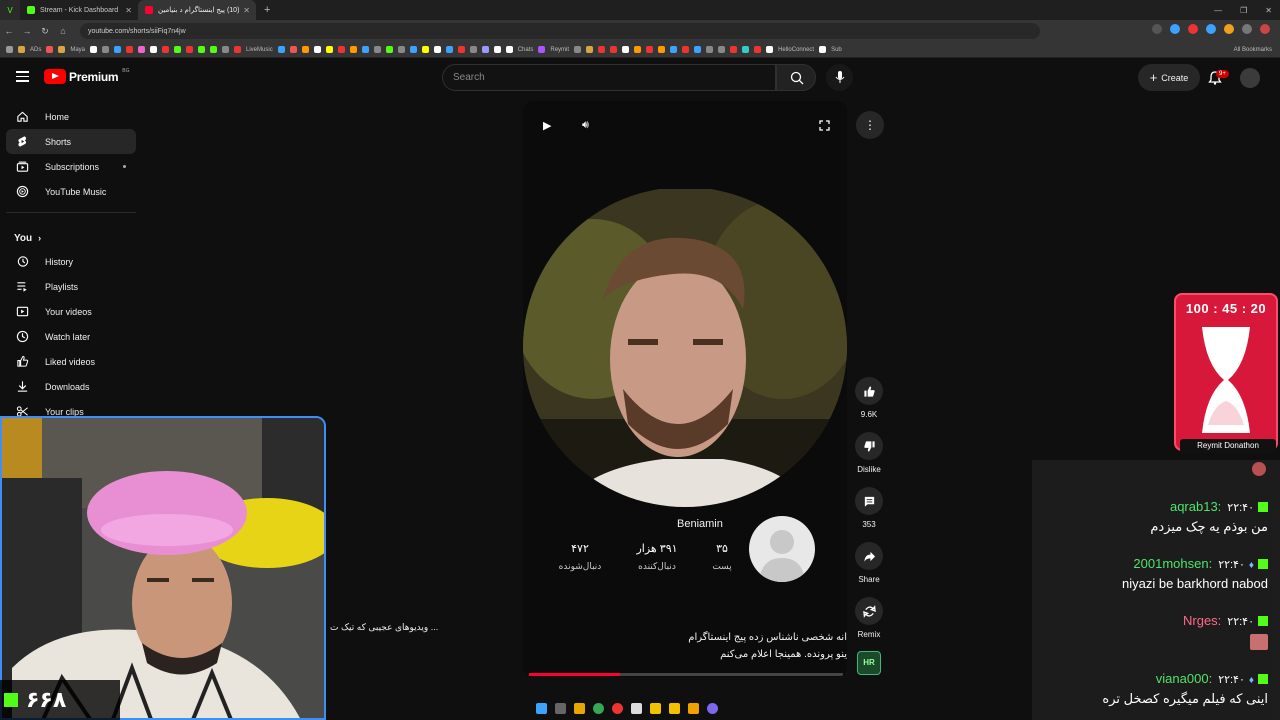 This screenshot has height=720, width=1280. I want to click on play-icon: ▶, so click(547, 125).